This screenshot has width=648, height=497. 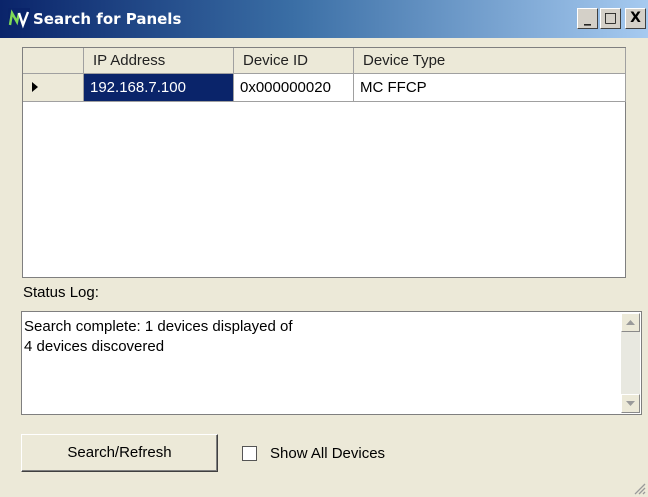 What do you see at coordinates (53, 61) in the screenshot?
I see `row-header-corner` at bounding box center [53, 61].